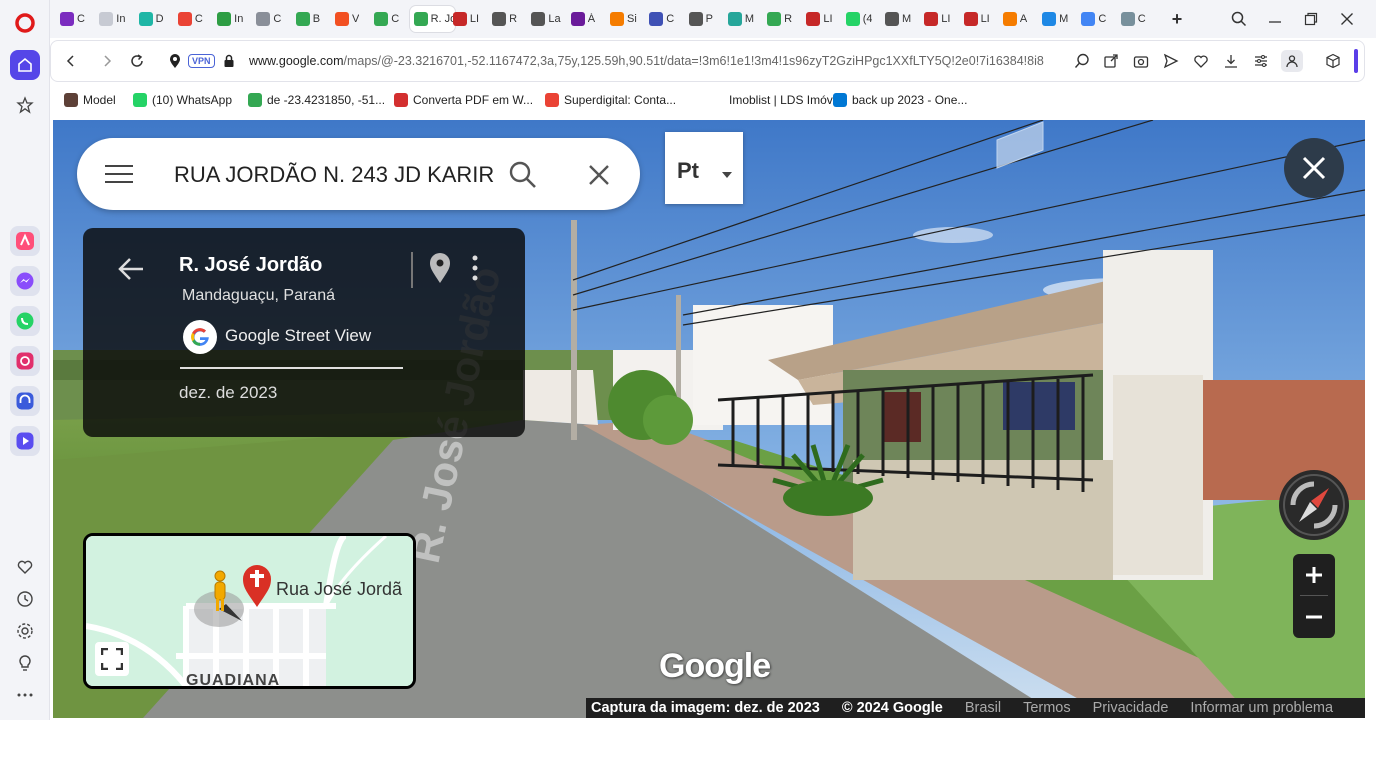  Describe the element at coordinates (107, 61) in the screenshot. I see `forward-arrow-icon` at that location.